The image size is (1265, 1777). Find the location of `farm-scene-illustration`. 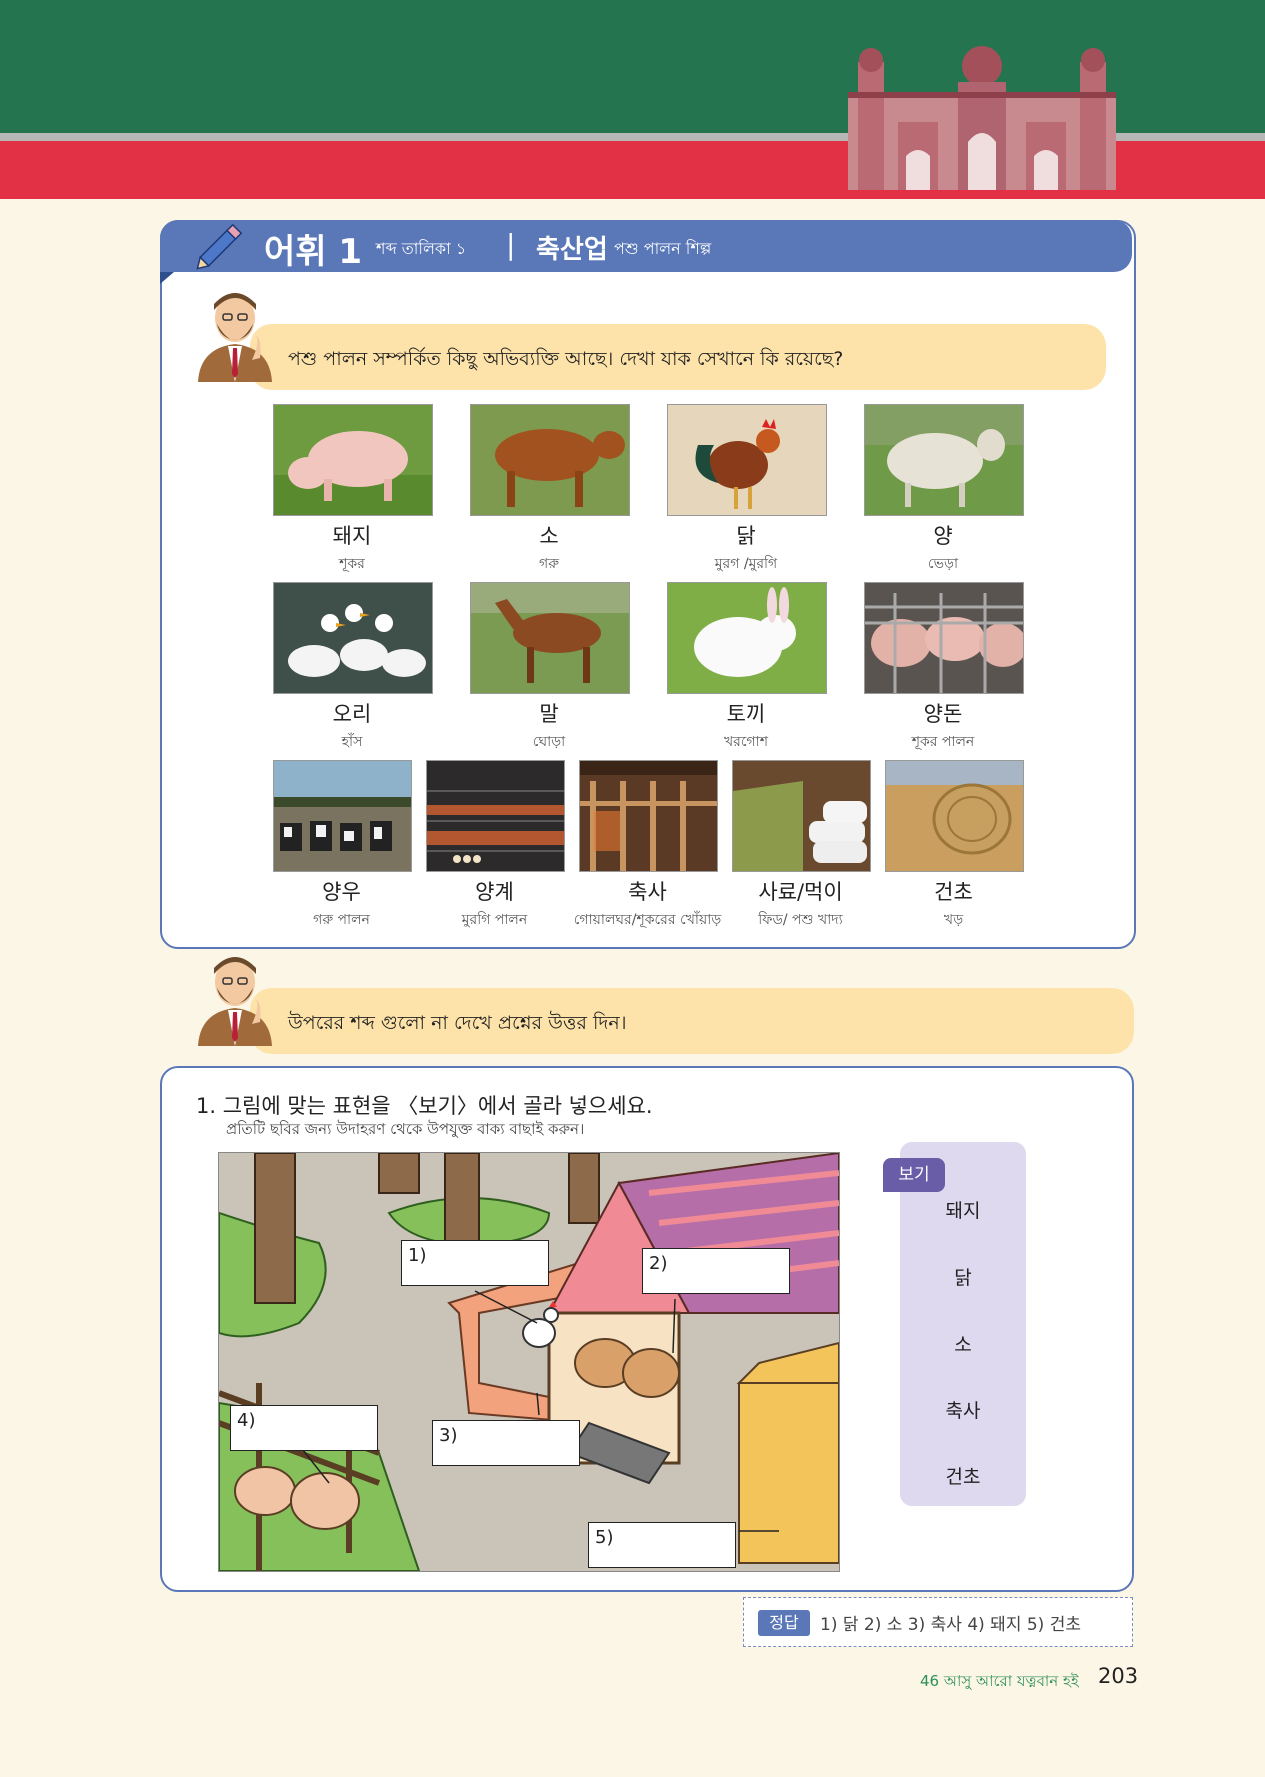

farm-scene-illustration is located at coordinates (529, 1362).